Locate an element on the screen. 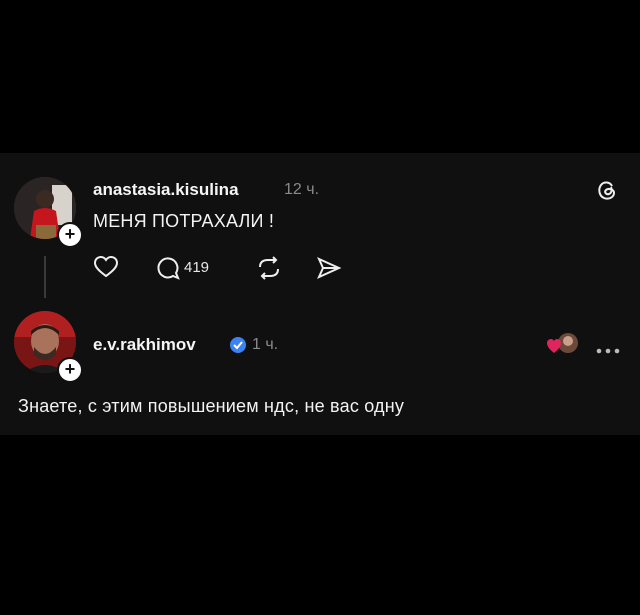  username: e.v.rakhimov is located at coordinates (144, 345).